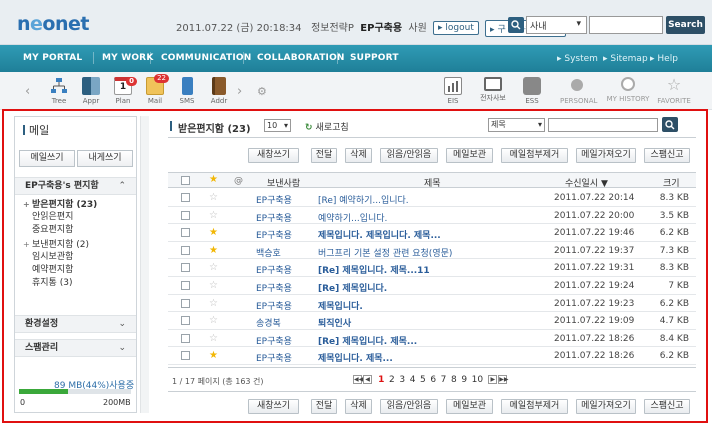  Describe the element at coordinates (324, 155) in the screenshot. I see `forward-button: 전달` at that location.